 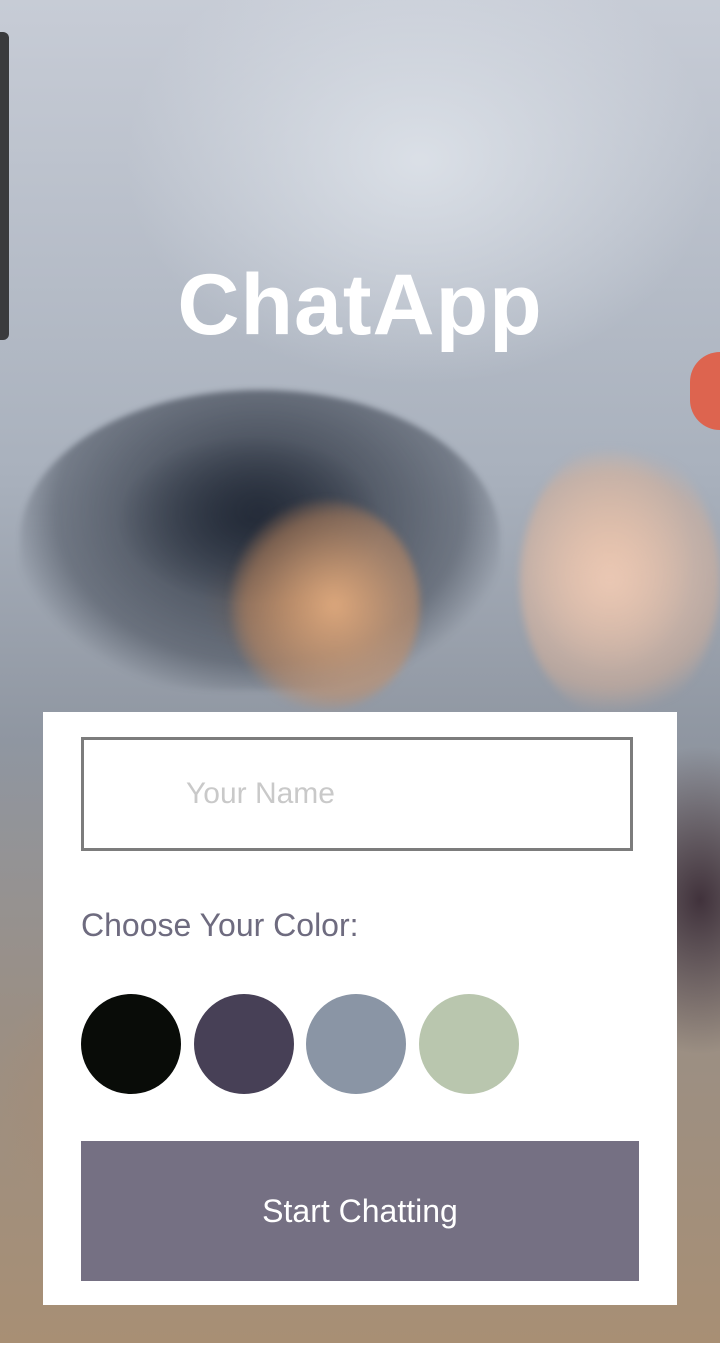 I want to click on background-face-right, so click(x=620, y=580).